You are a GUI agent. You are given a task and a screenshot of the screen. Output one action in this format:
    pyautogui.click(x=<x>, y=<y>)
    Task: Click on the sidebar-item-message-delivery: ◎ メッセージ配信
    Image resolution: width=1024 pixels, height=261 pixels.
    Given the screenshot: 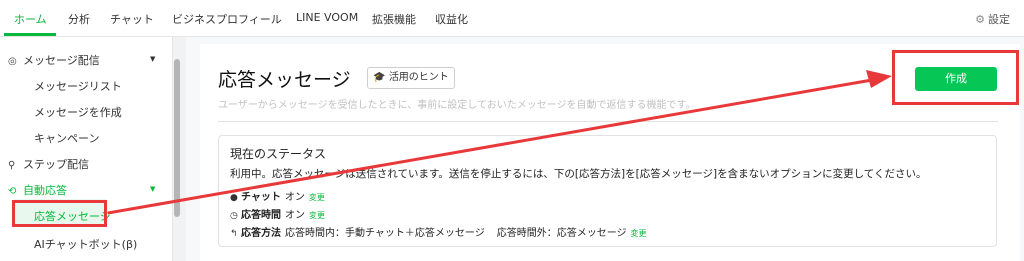 What is the action you would take?
    pyautogui.click(x=54, y=60)
    